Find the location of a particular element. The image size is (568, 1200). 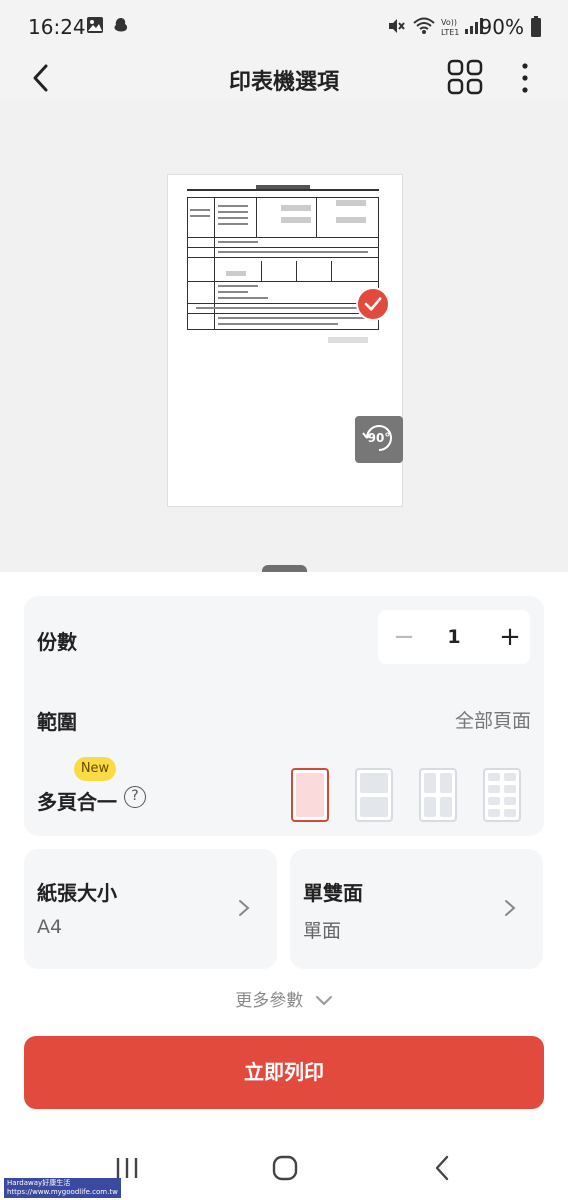

rotate-button: 90° is located at coordinates (379, 439).